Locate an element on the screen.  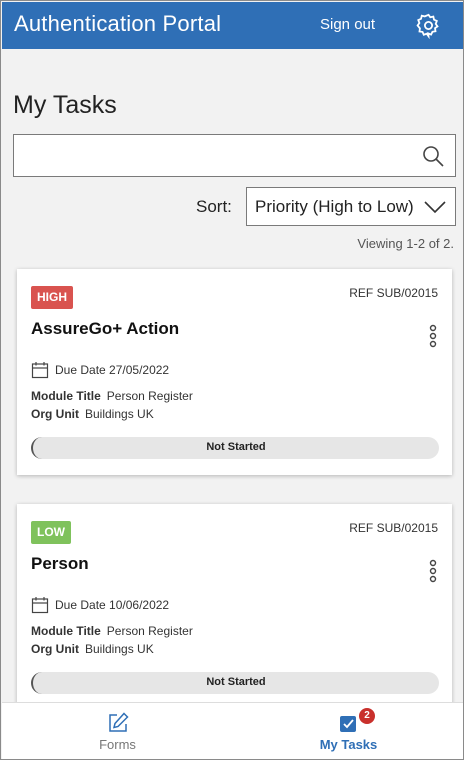
nav-my-tasks: 2 My Tasks is located at coordinates (348, 731).